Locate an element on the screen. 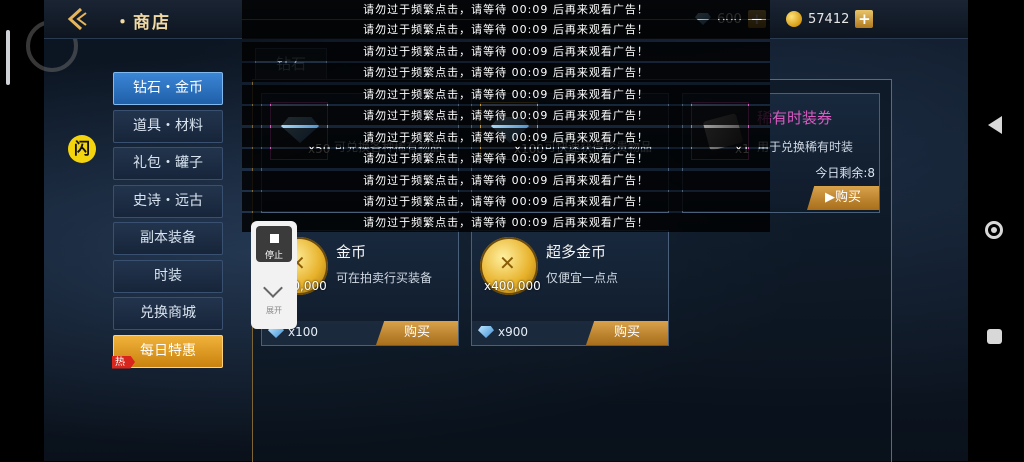  item-name: 超多金币 is located at coordinates (576, 252).